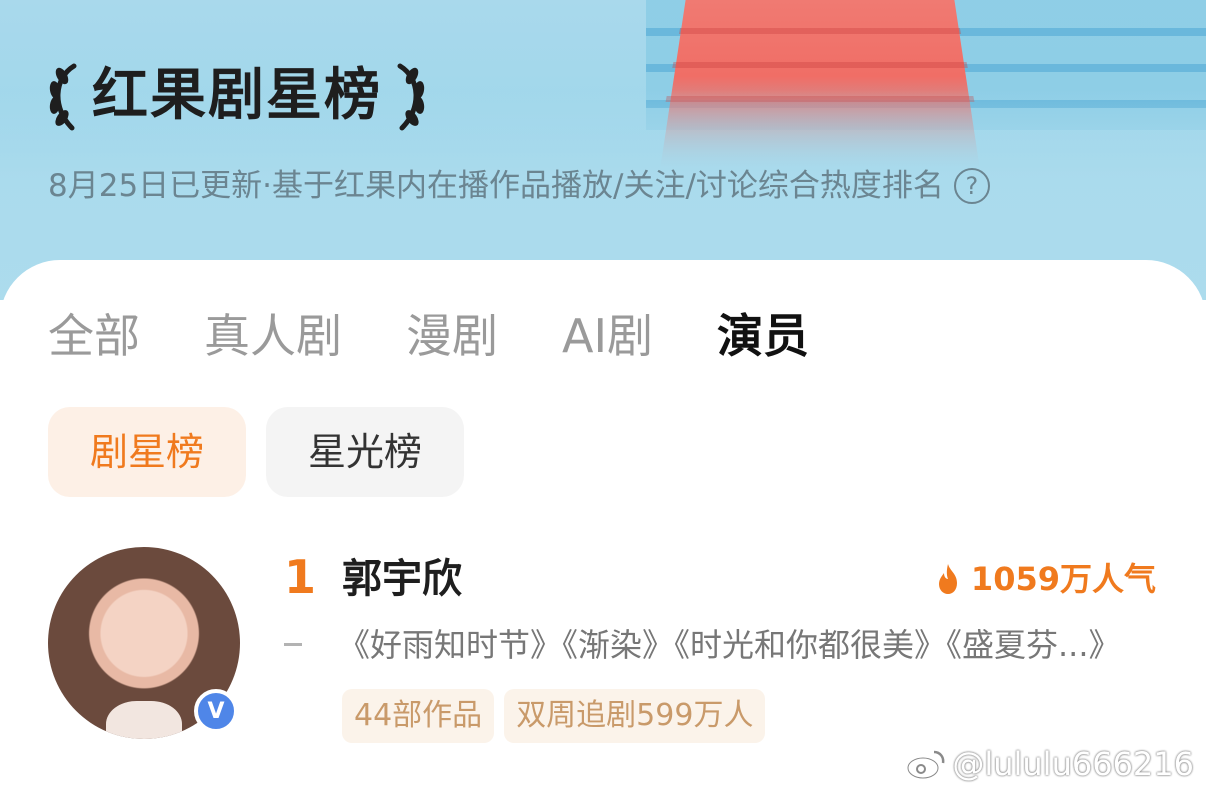  I want to click on watermark: @lululu666216, so click(1050, 764).